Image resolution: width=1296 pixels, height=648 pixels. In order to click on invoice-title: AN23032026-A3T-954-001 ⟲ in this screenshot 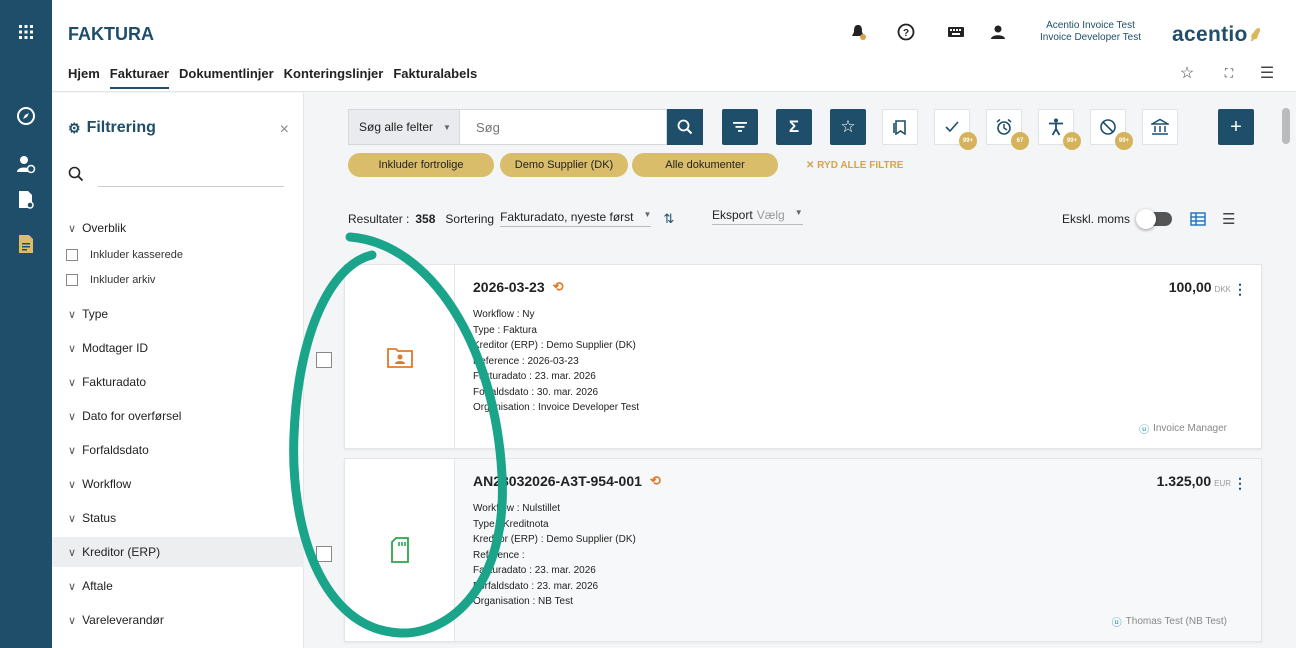, I will do `click(567, 481)`.